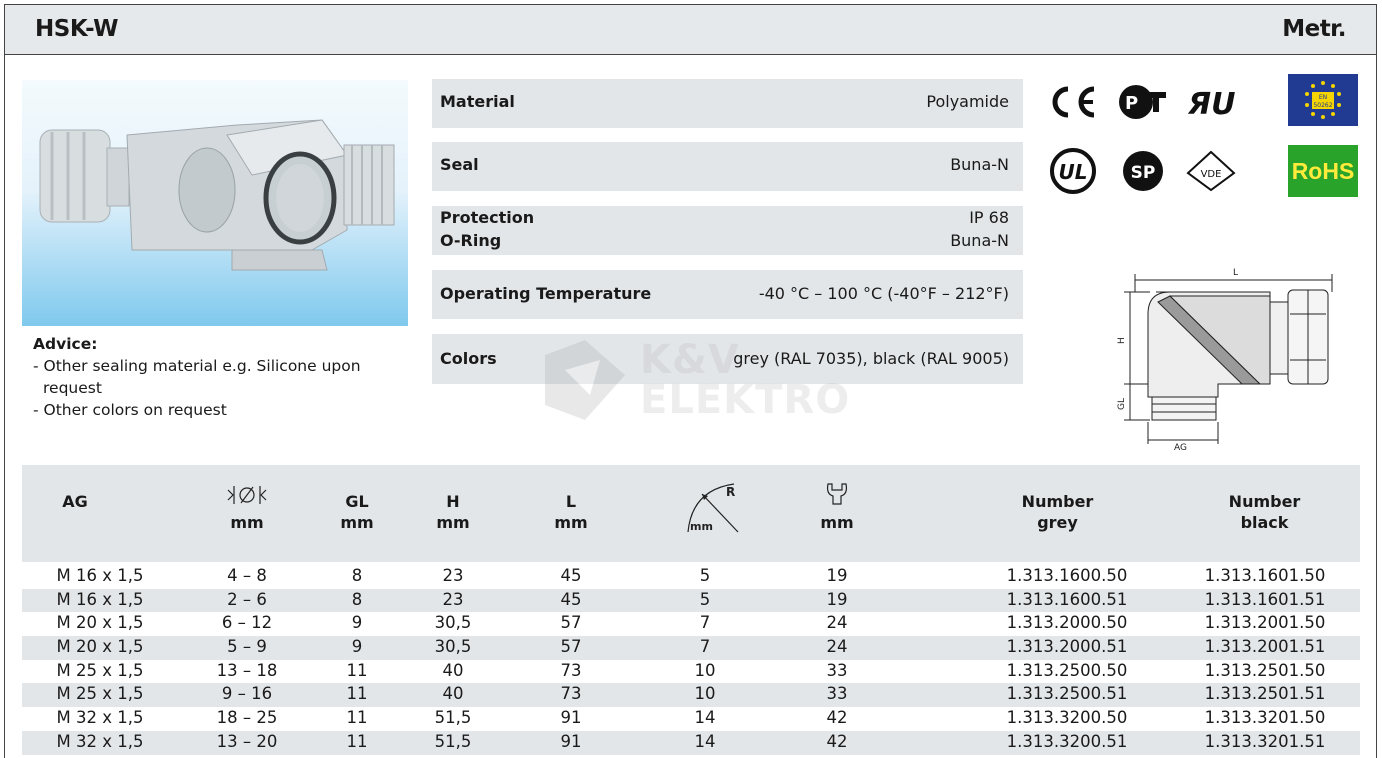 Image resolution: width=1382 pixels, height=758 pixels. Describe the element at coordinates (1314, 29) in the screenshot. I see `thread-type-label: Metr.` at that location.